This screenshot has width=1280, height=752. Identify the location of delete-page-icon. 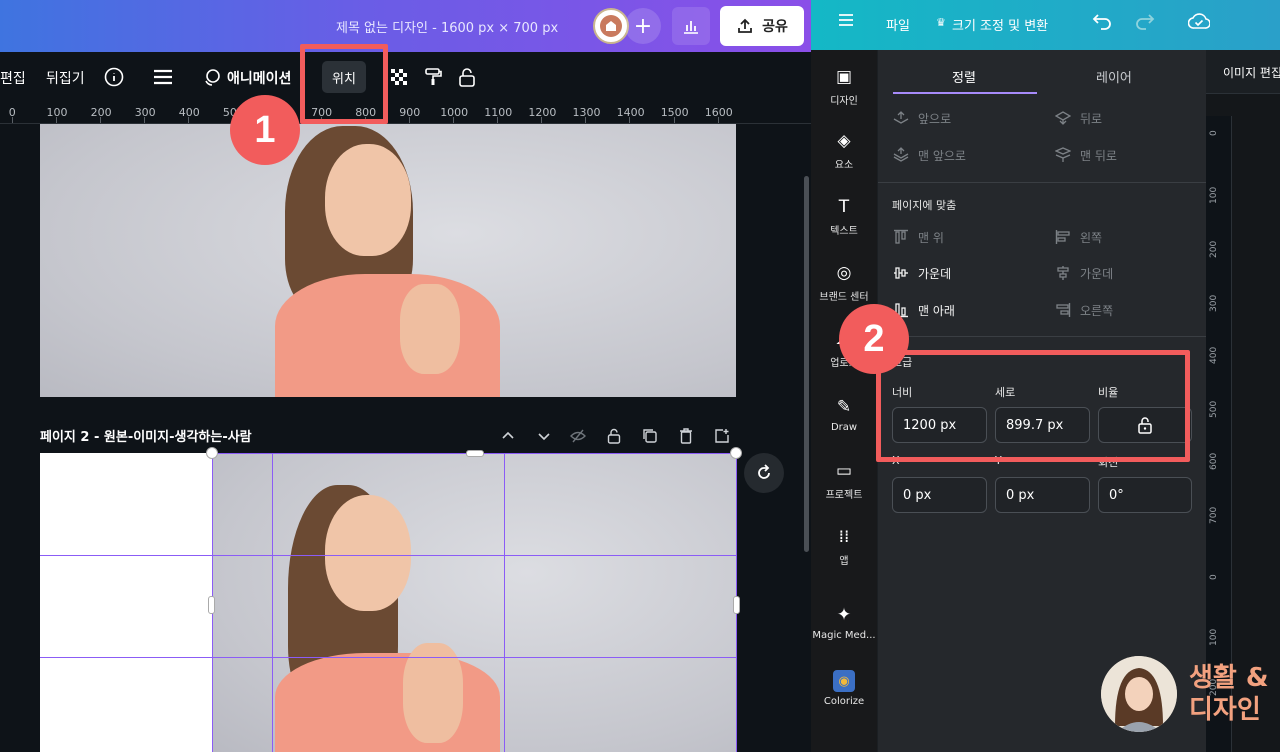
(686, 436).